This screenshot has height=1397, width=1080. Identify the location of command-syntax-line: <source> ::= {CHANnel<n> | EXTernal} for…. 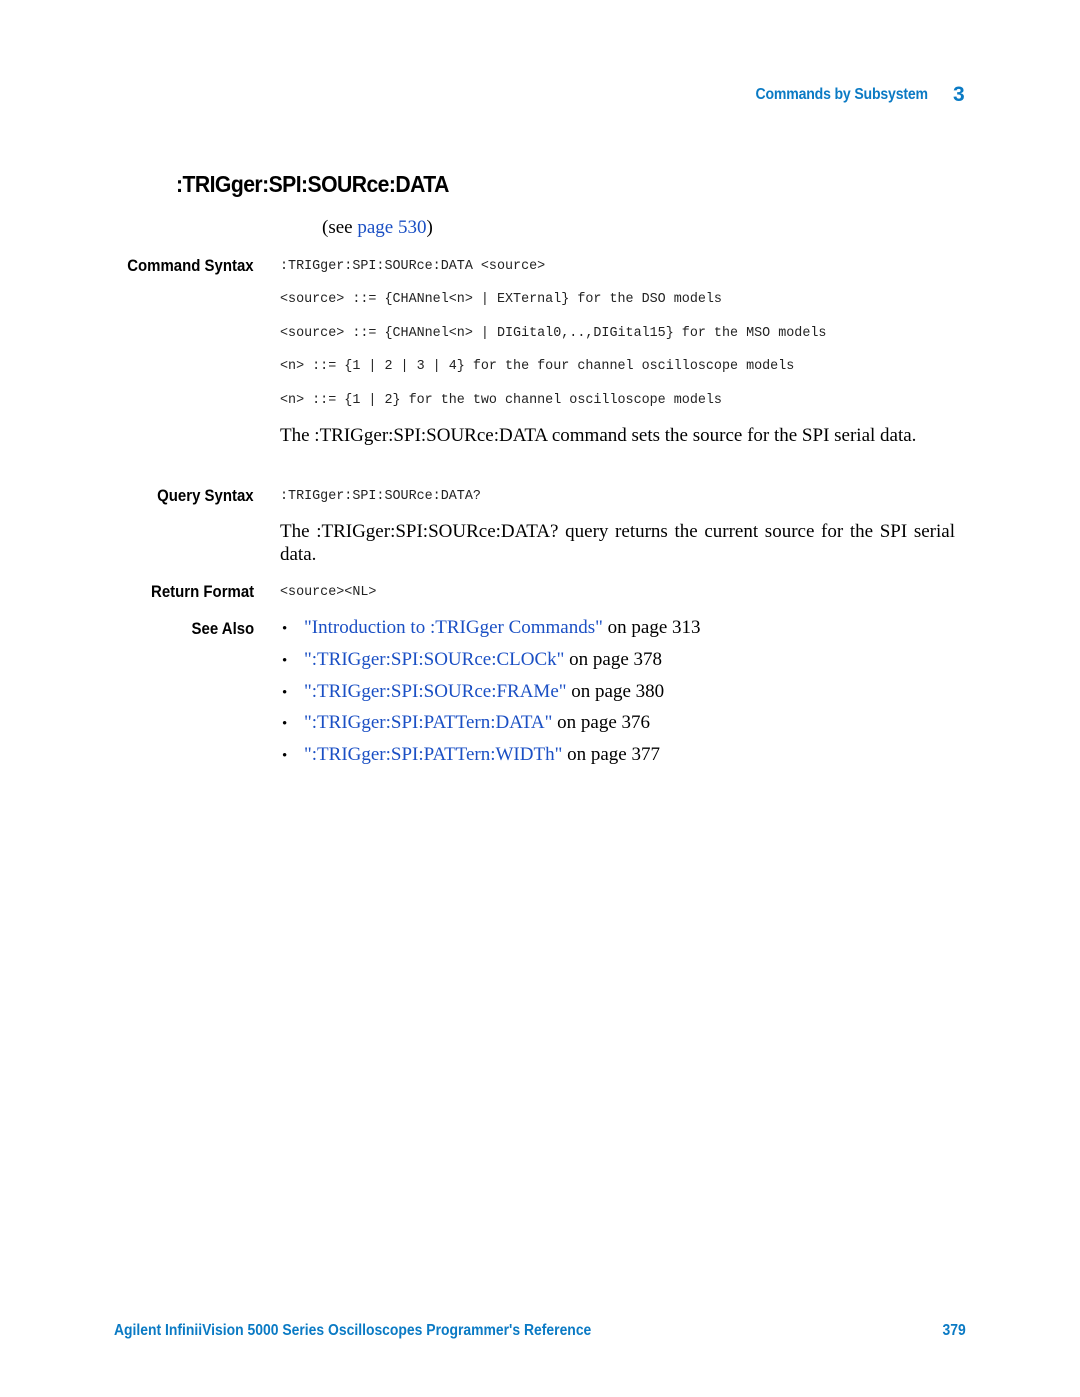
(501, 299).